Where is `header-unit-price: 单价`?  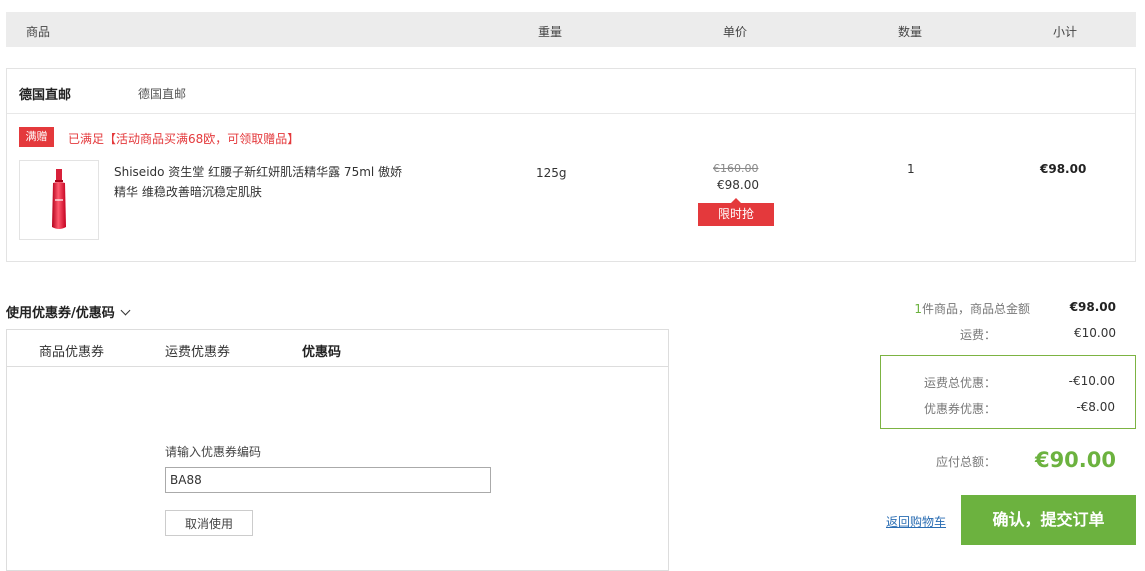 header-unit-price: 单价 is located at coordinates (735, 32).